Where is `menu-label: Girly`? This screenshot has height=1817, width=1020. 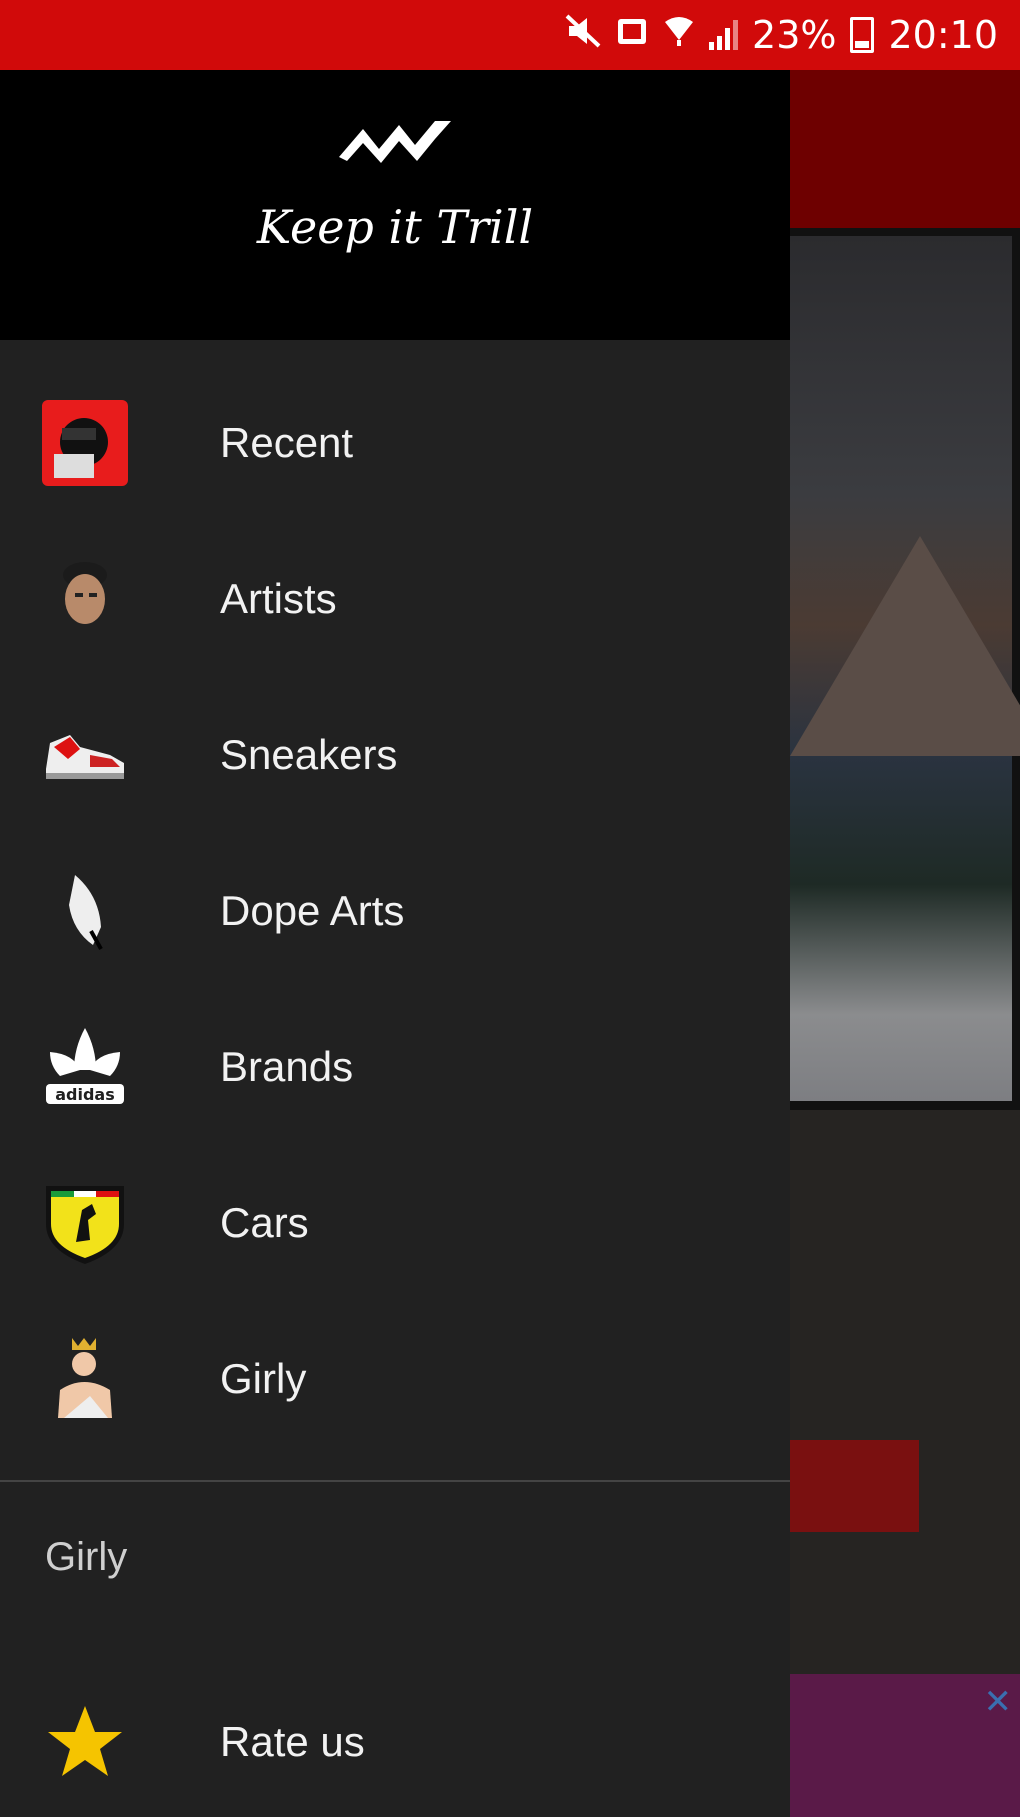
menu-label: Girly is located at coordinates (263, 1378).